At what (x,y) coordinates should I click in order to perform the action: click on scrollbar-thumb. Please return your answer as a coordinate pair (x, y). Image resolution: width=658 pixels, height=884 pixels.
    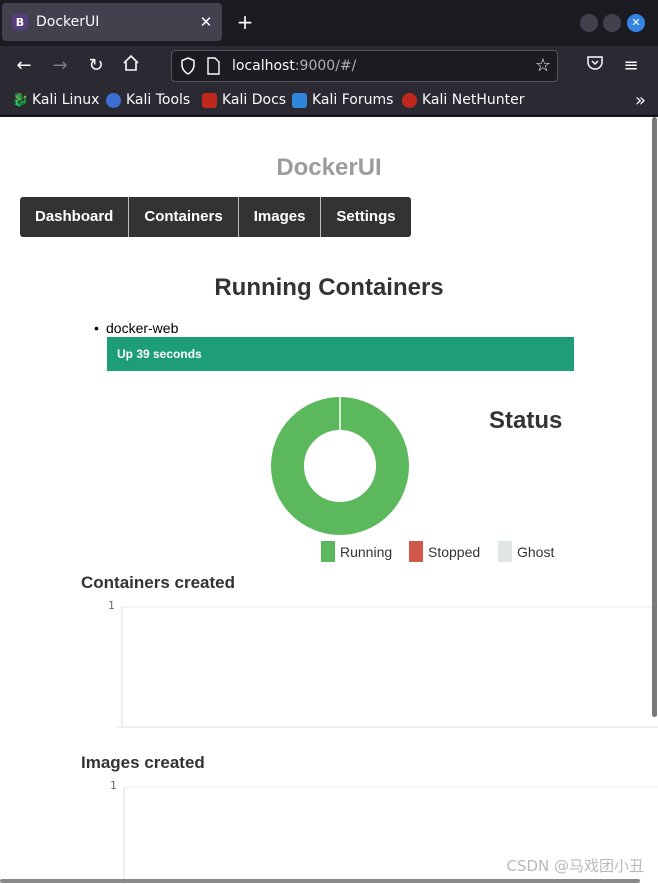
    Looking at the image, I should click on (654, 417).